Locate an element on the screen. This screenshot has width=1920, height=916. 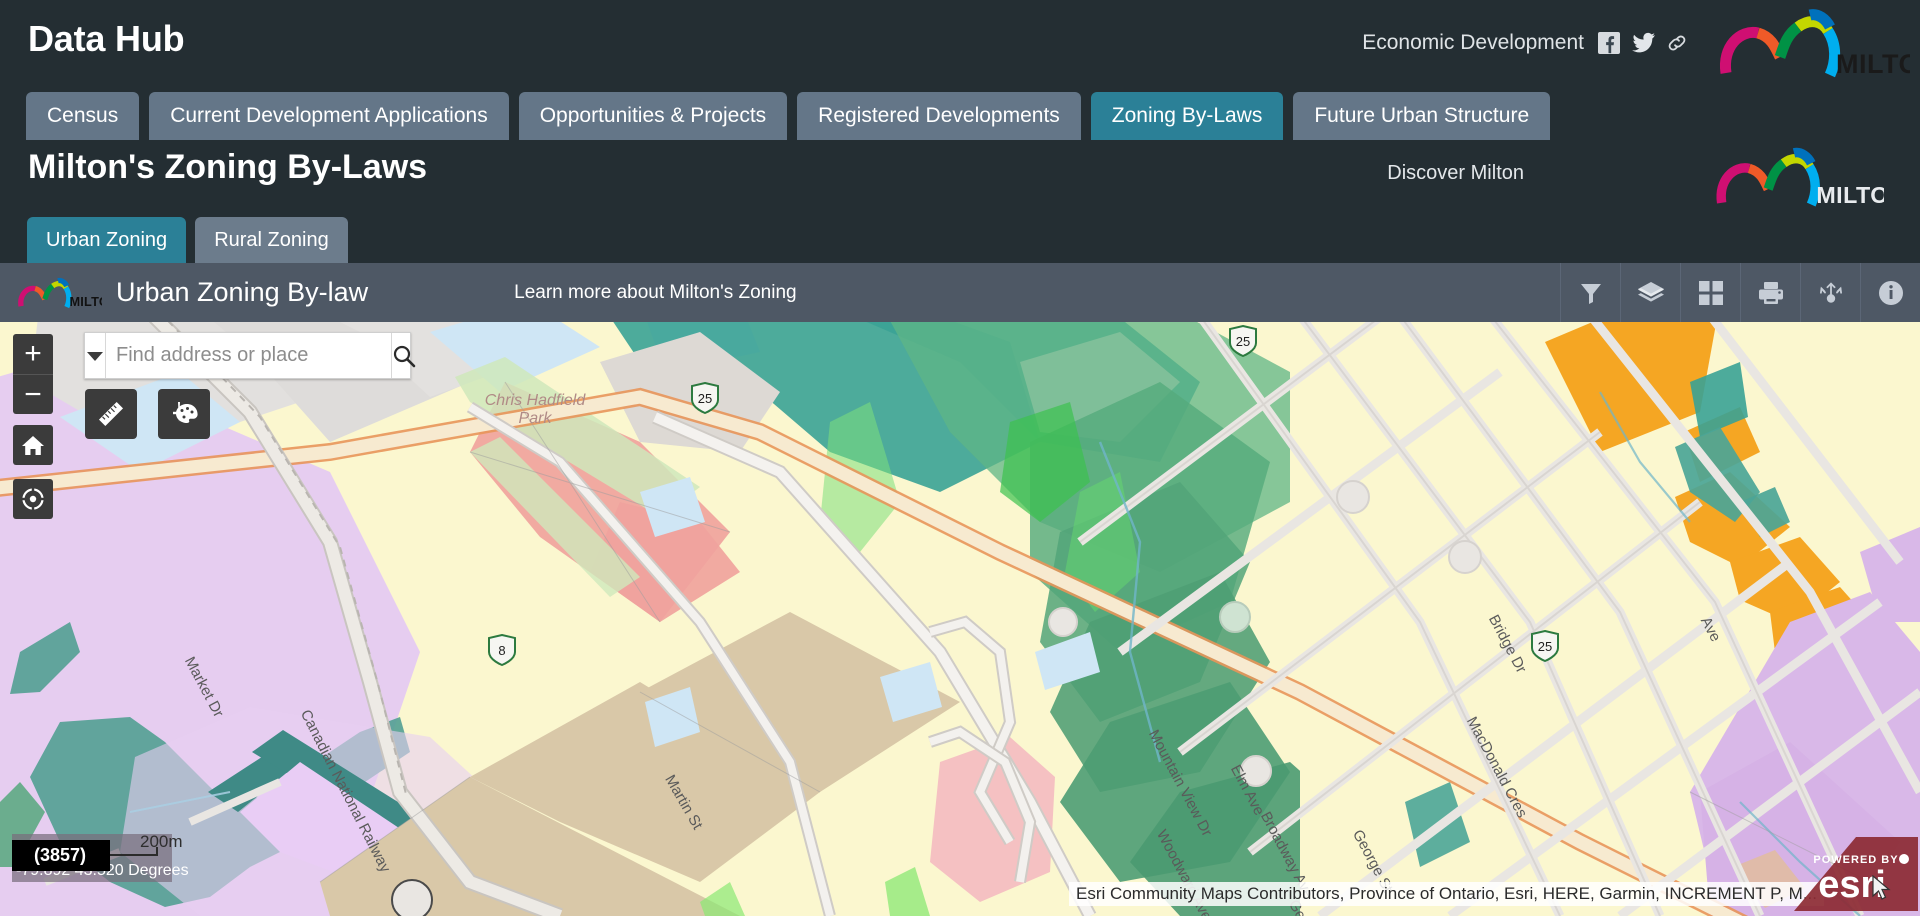
site-header: Data Hub Economic Development MILTO is located at coordinates (960, 42).